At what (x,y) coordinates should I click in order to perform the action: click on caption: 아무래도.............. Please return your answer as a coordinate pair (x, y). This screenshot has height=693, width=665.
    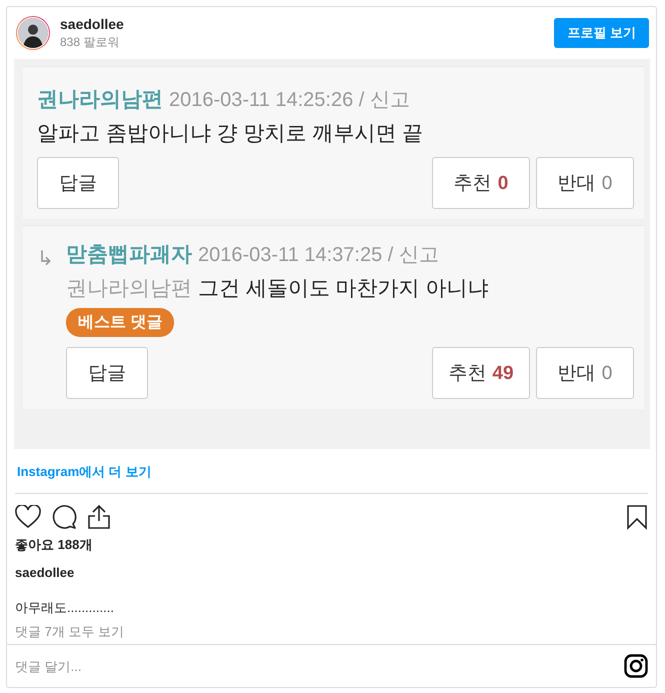
    Looking at the image, I should click on (64, 608).